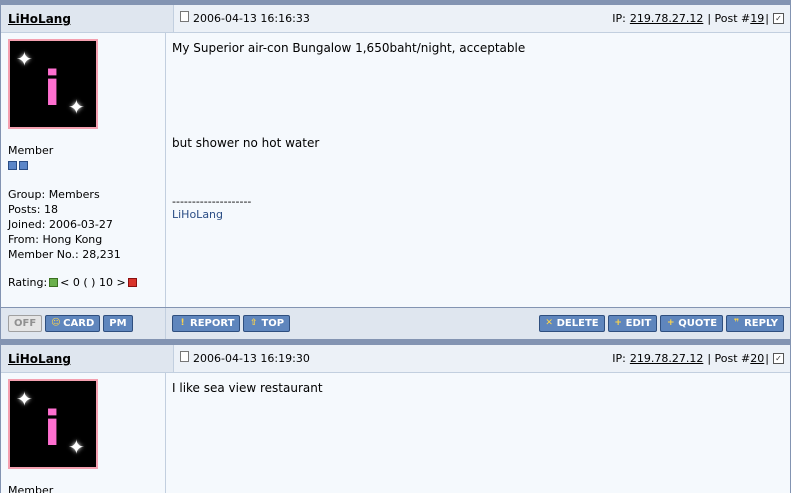  What do you see at coordinates (254, 323) in the screenshot?
I see `arrow-up-icon: ⇧` at bounding box center [254, 323].